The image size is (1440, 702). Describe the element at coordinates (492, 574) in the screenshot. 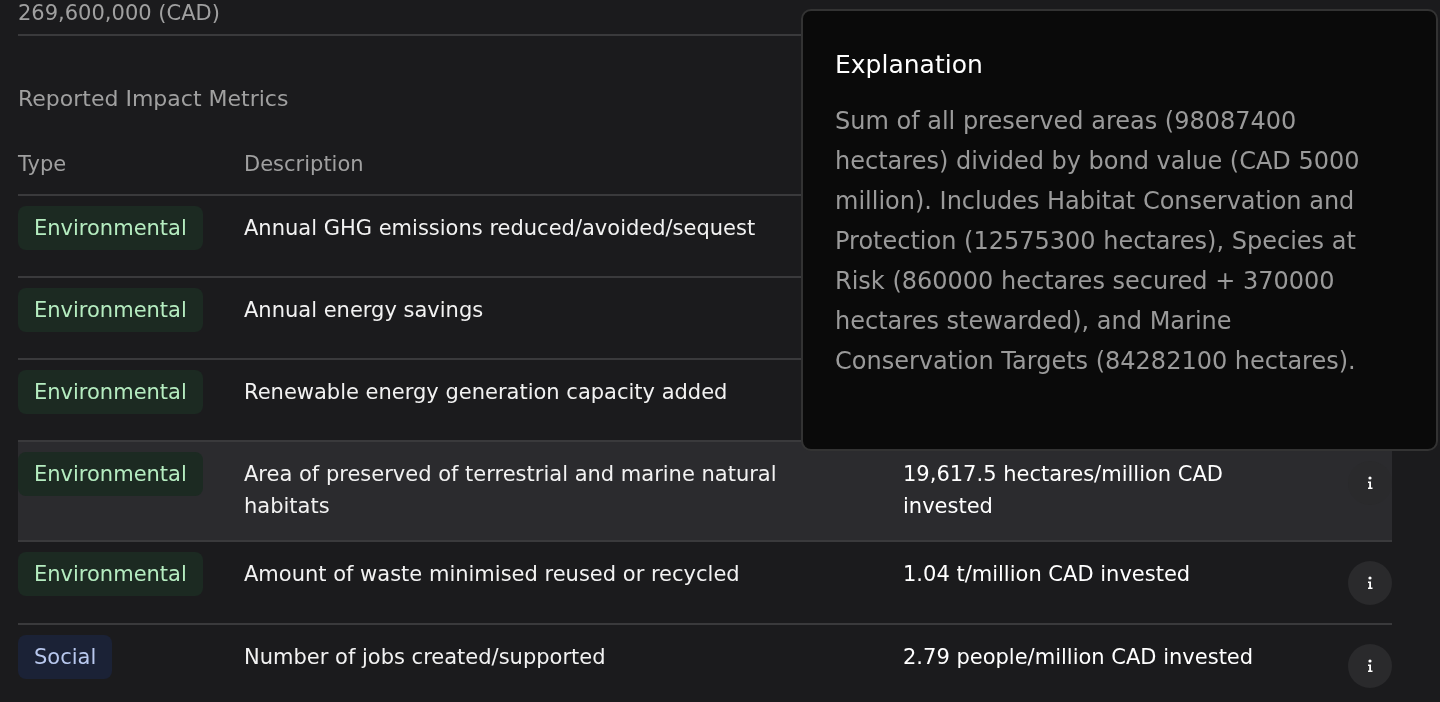

I see `description-text: Amount of waste minimised reused or recycled` at that location.